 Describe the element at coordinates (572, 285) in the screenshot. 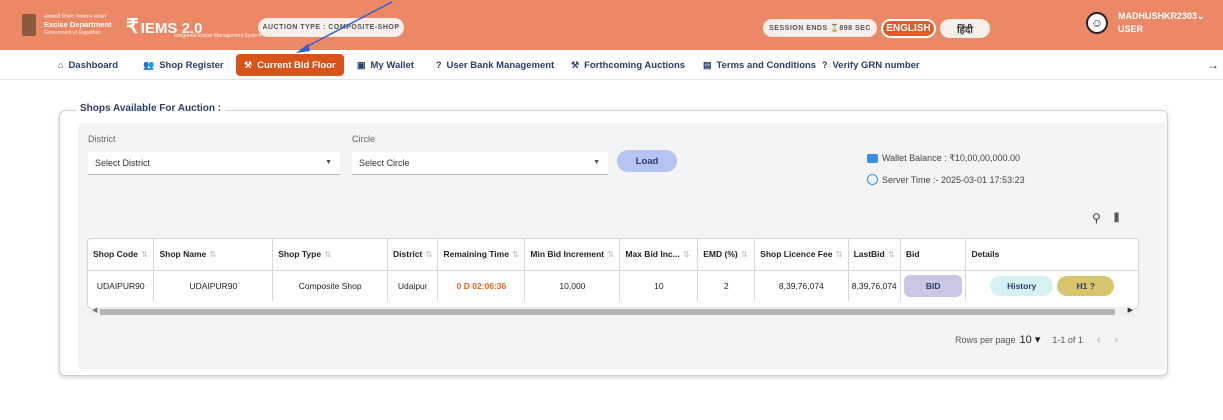

I see `cell-min-bid-increment: 10,000` at that location.